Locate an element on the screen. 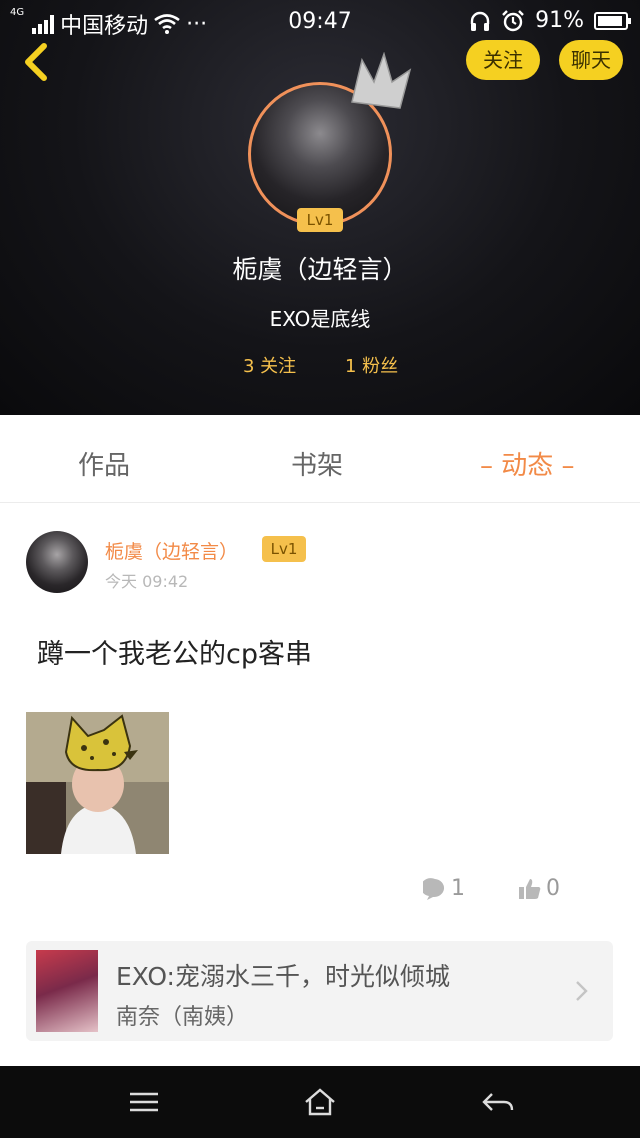  battery-icon is located at coordinates (612, 20).